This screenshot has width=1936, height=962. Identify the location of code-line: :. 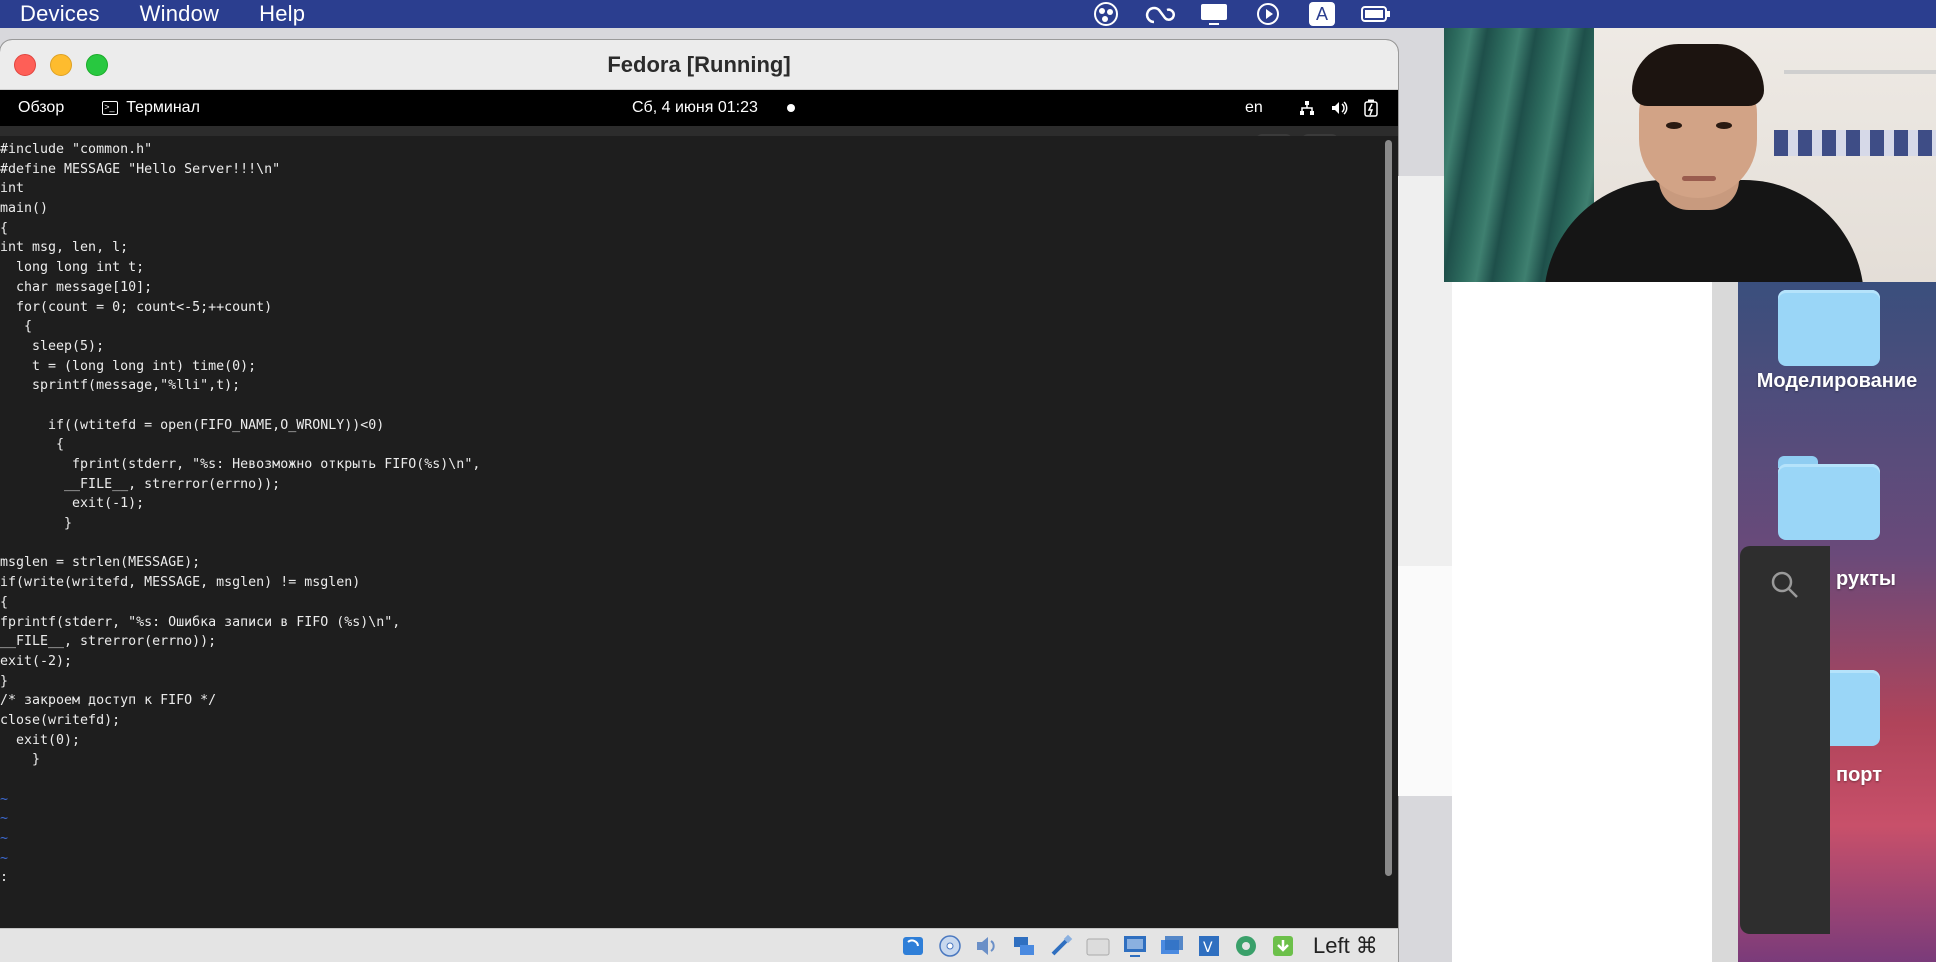
(4, 878).